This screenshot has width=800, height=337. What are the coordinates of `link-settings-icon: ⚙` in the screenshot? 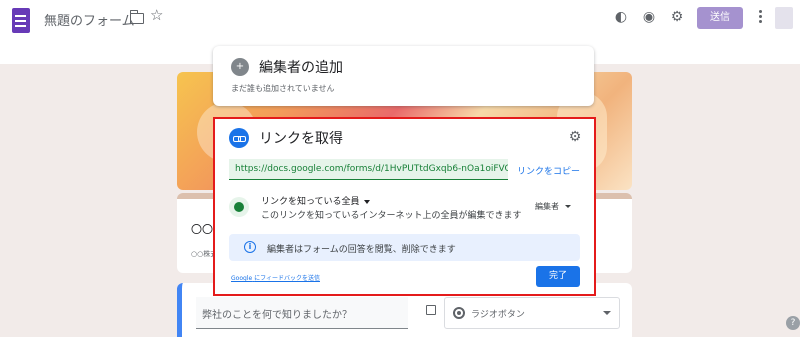 It's located at (575, 137).